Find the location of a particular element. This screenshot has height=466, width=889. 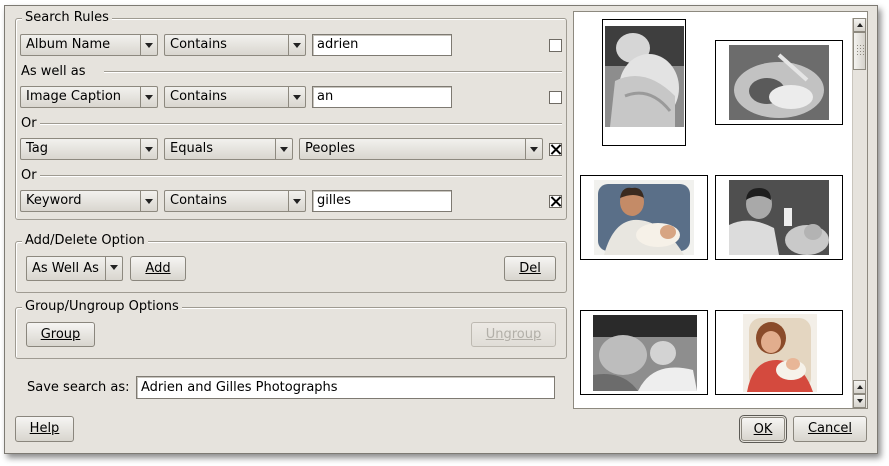

thumbnail-2-image is located at coordinates (779, 82).